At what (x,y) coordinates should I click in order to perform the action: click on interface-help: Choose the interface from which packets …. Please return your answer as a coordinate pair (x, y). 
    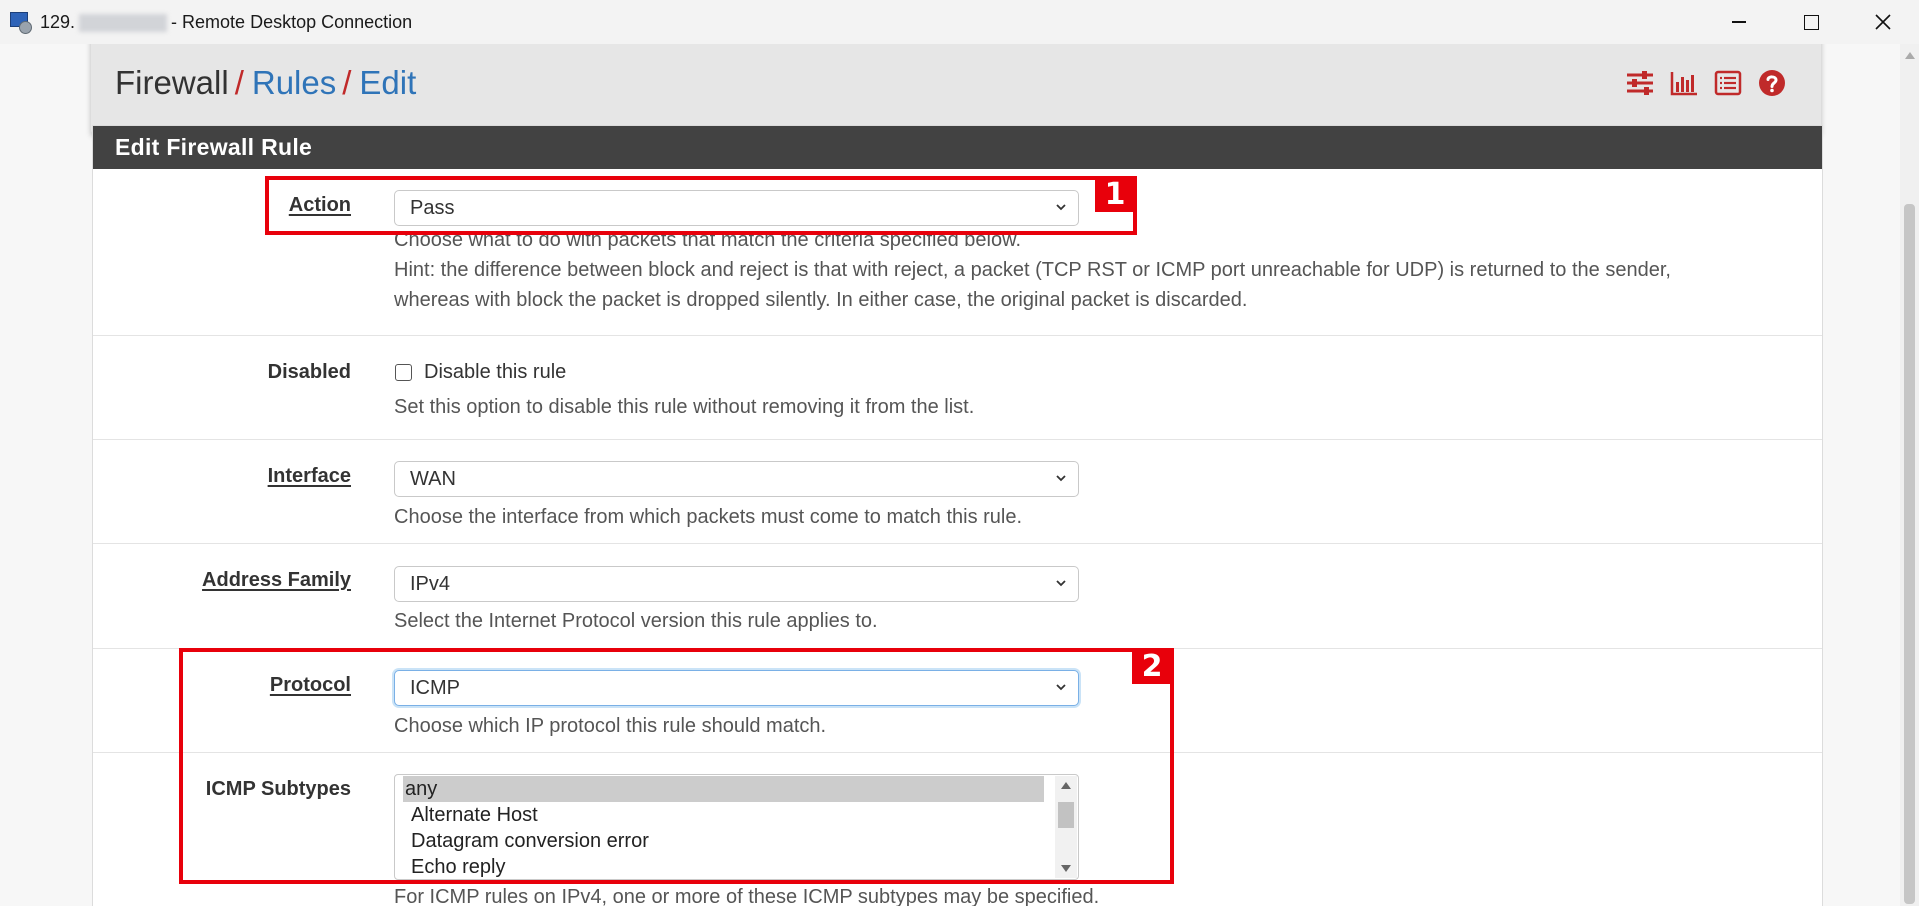
    Looking at the image, I should click on (708, 517).